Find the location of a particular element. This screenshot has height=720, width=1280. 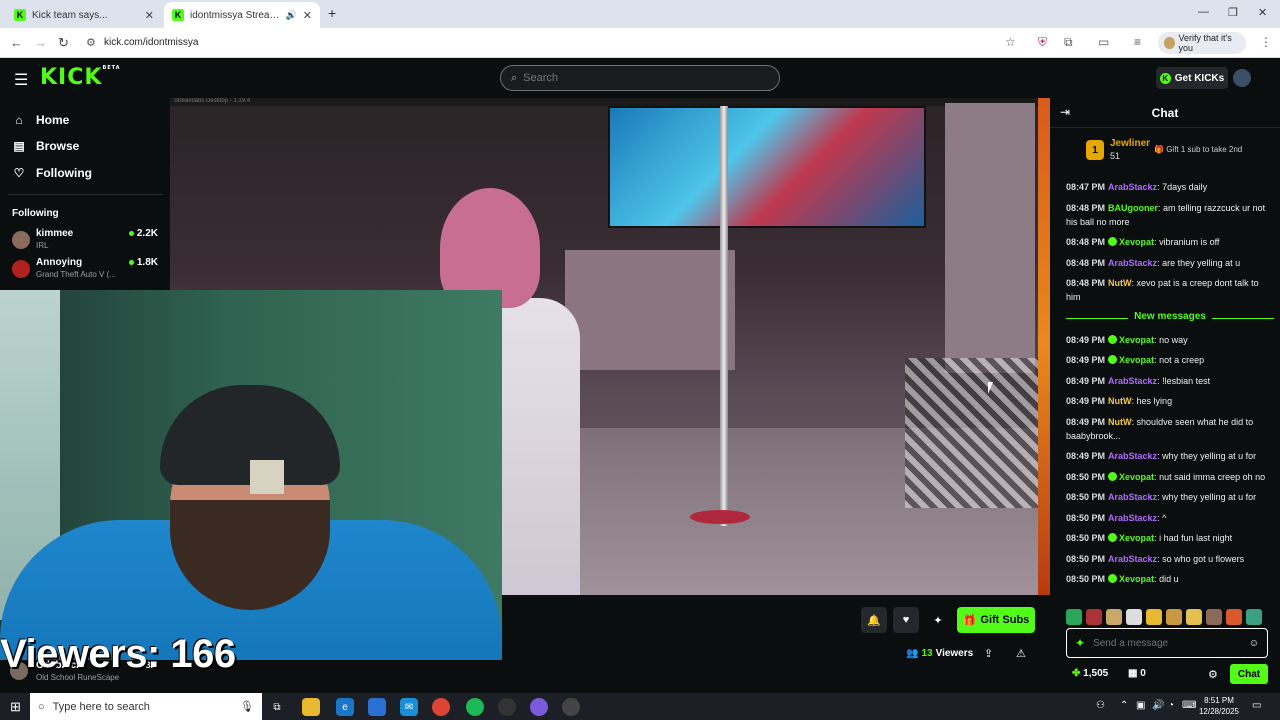

following-channel-annoying: Annoying Grand Theft Auto V (... 1.8K is located at coordinates (87, 270).